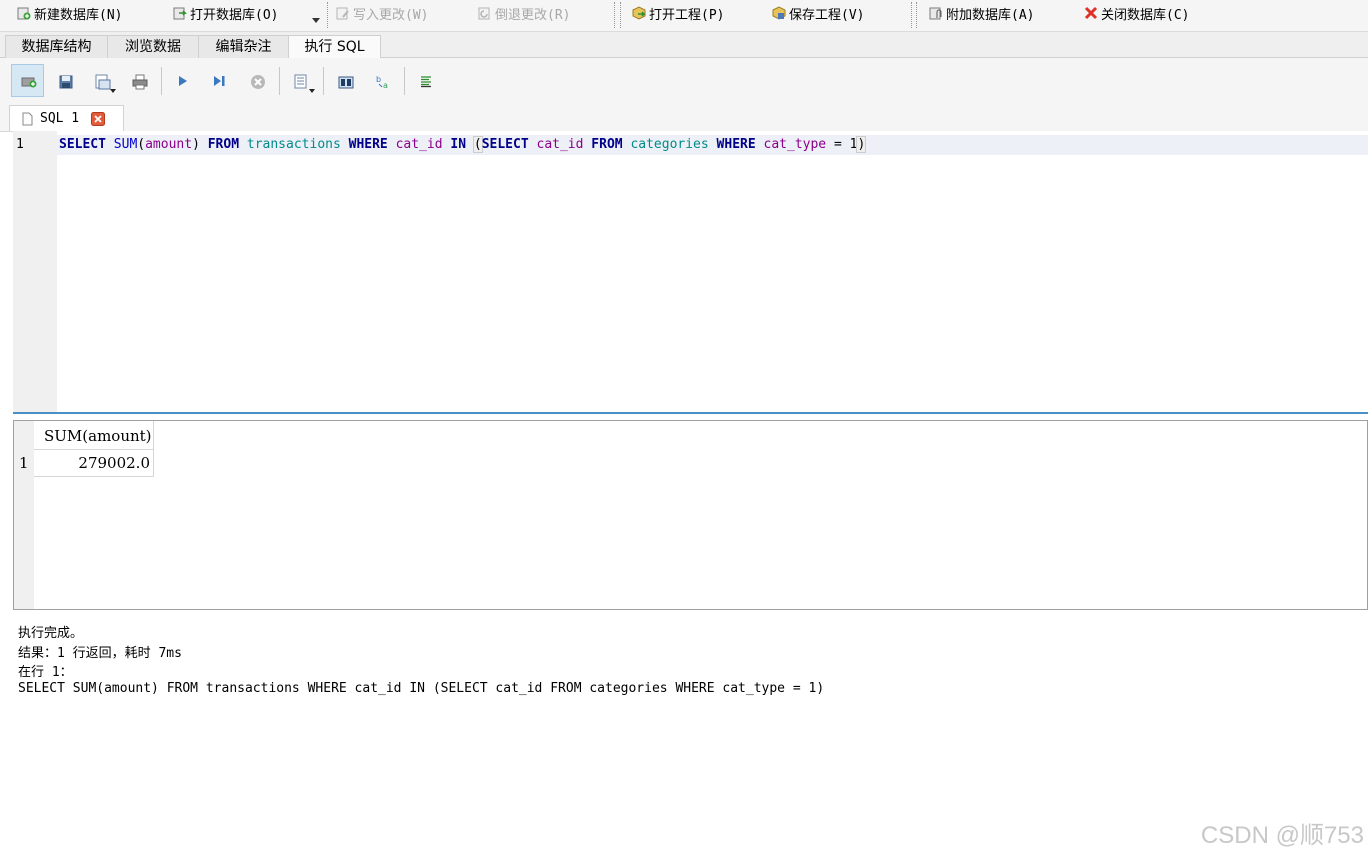  What do you see at coordinates (385, 85) in the screenshot?
I see `svg-text: a` at bounding box center [385, 85].